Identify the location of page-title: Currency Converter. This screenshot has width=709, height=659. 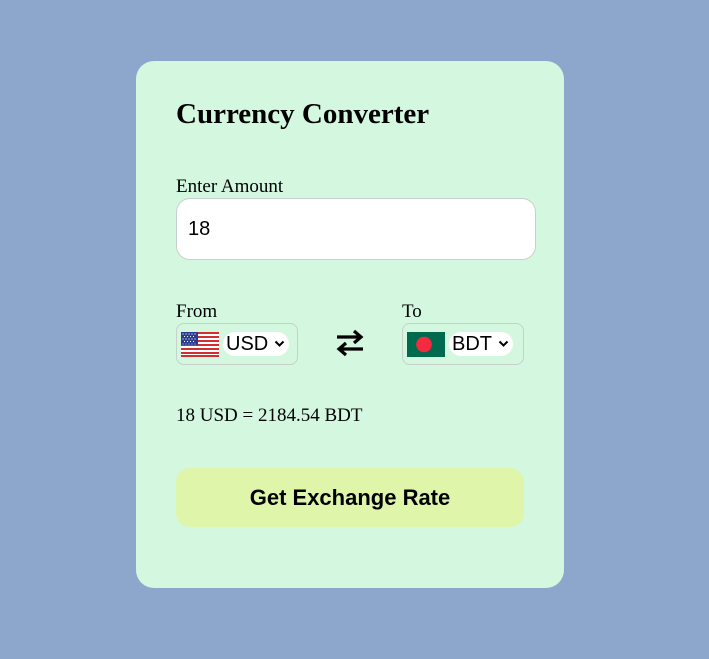
(303, 114).